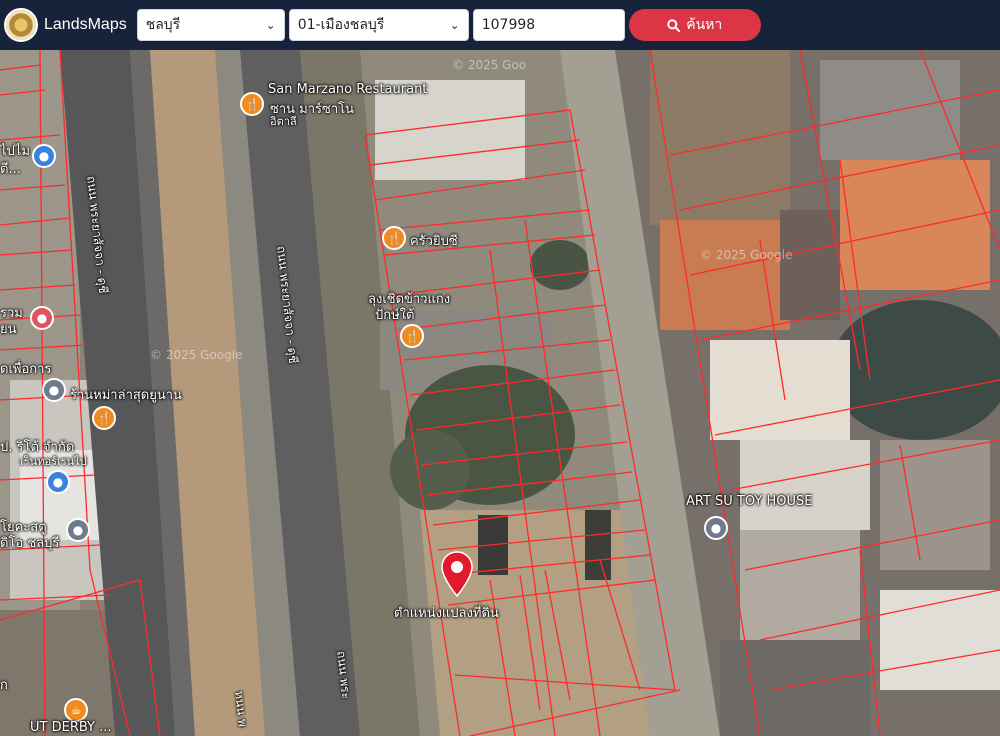  I want to click on search-button-label: ค้นหา, so click(704, 25).